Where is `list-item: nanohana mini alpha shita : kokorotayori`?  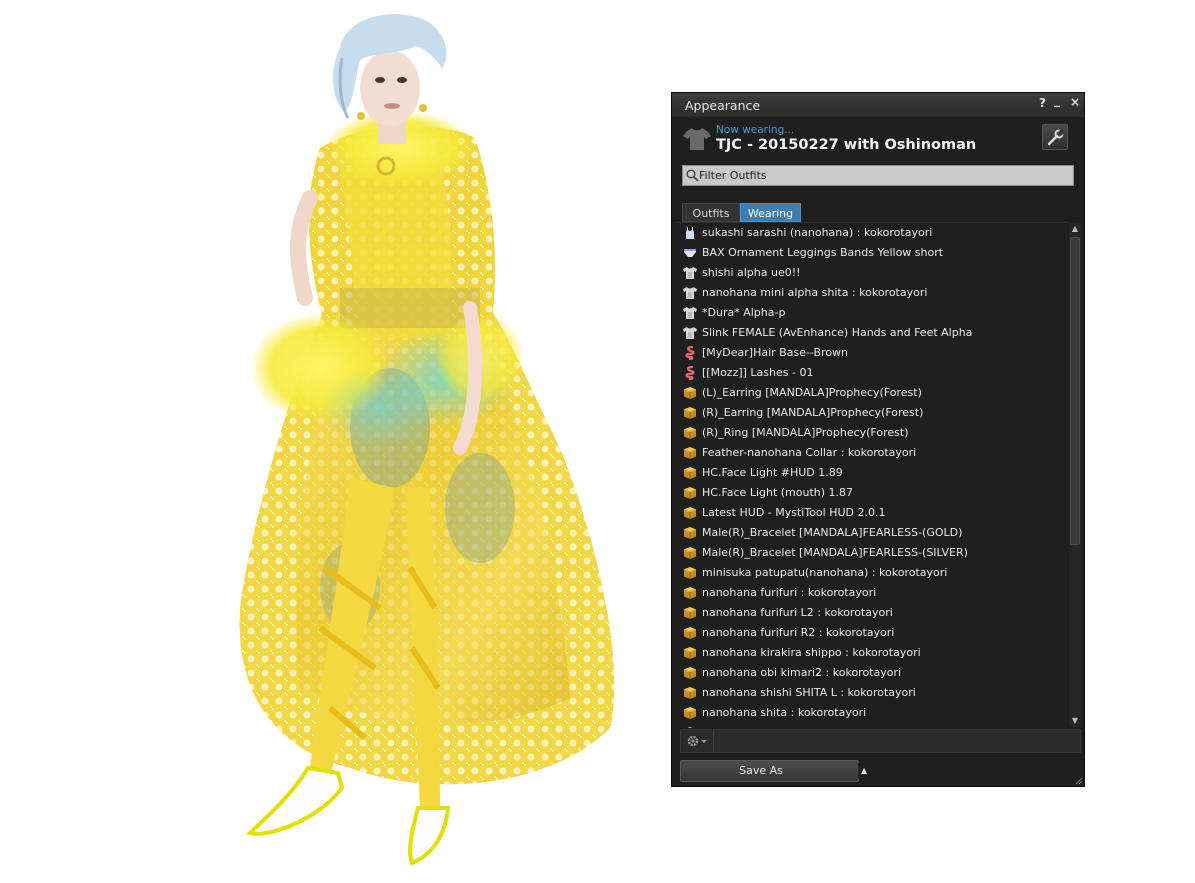 list-item: nanohana mini alpha shita : kokorotayori is located at coordinates (872, 293).